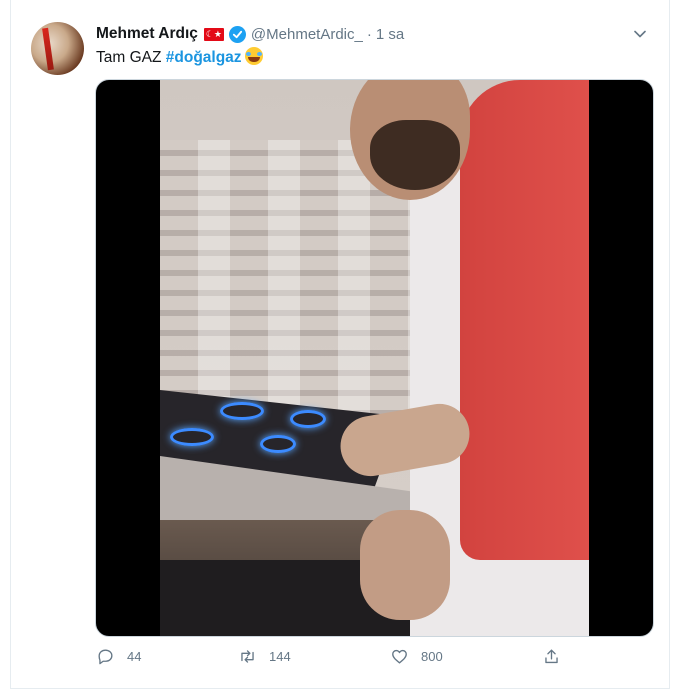  What do you see at coordinates (307, 34) in the screenshot?
I see `author-handle: @MehmetArdic_` at bounding box center [307, 34].